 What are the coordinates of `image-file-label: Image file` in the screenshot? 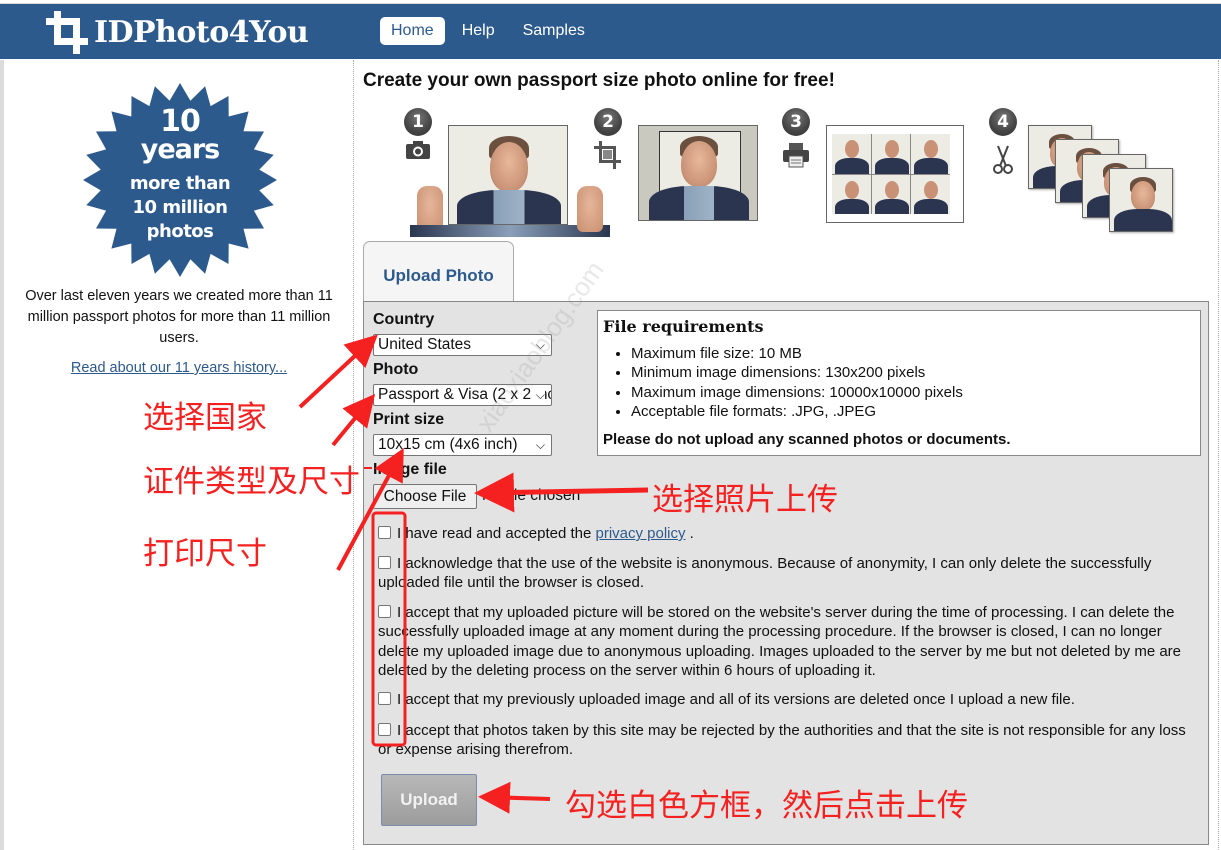 It's located at (410, 469).